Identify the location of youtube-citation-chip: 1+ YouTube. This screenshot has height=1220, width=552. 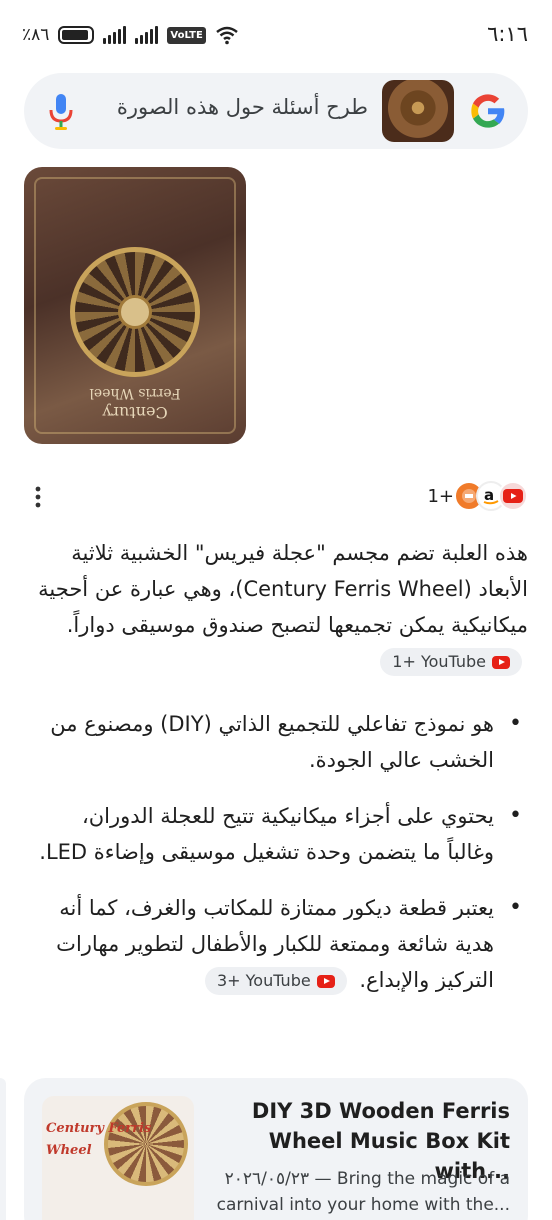
(451, 662).